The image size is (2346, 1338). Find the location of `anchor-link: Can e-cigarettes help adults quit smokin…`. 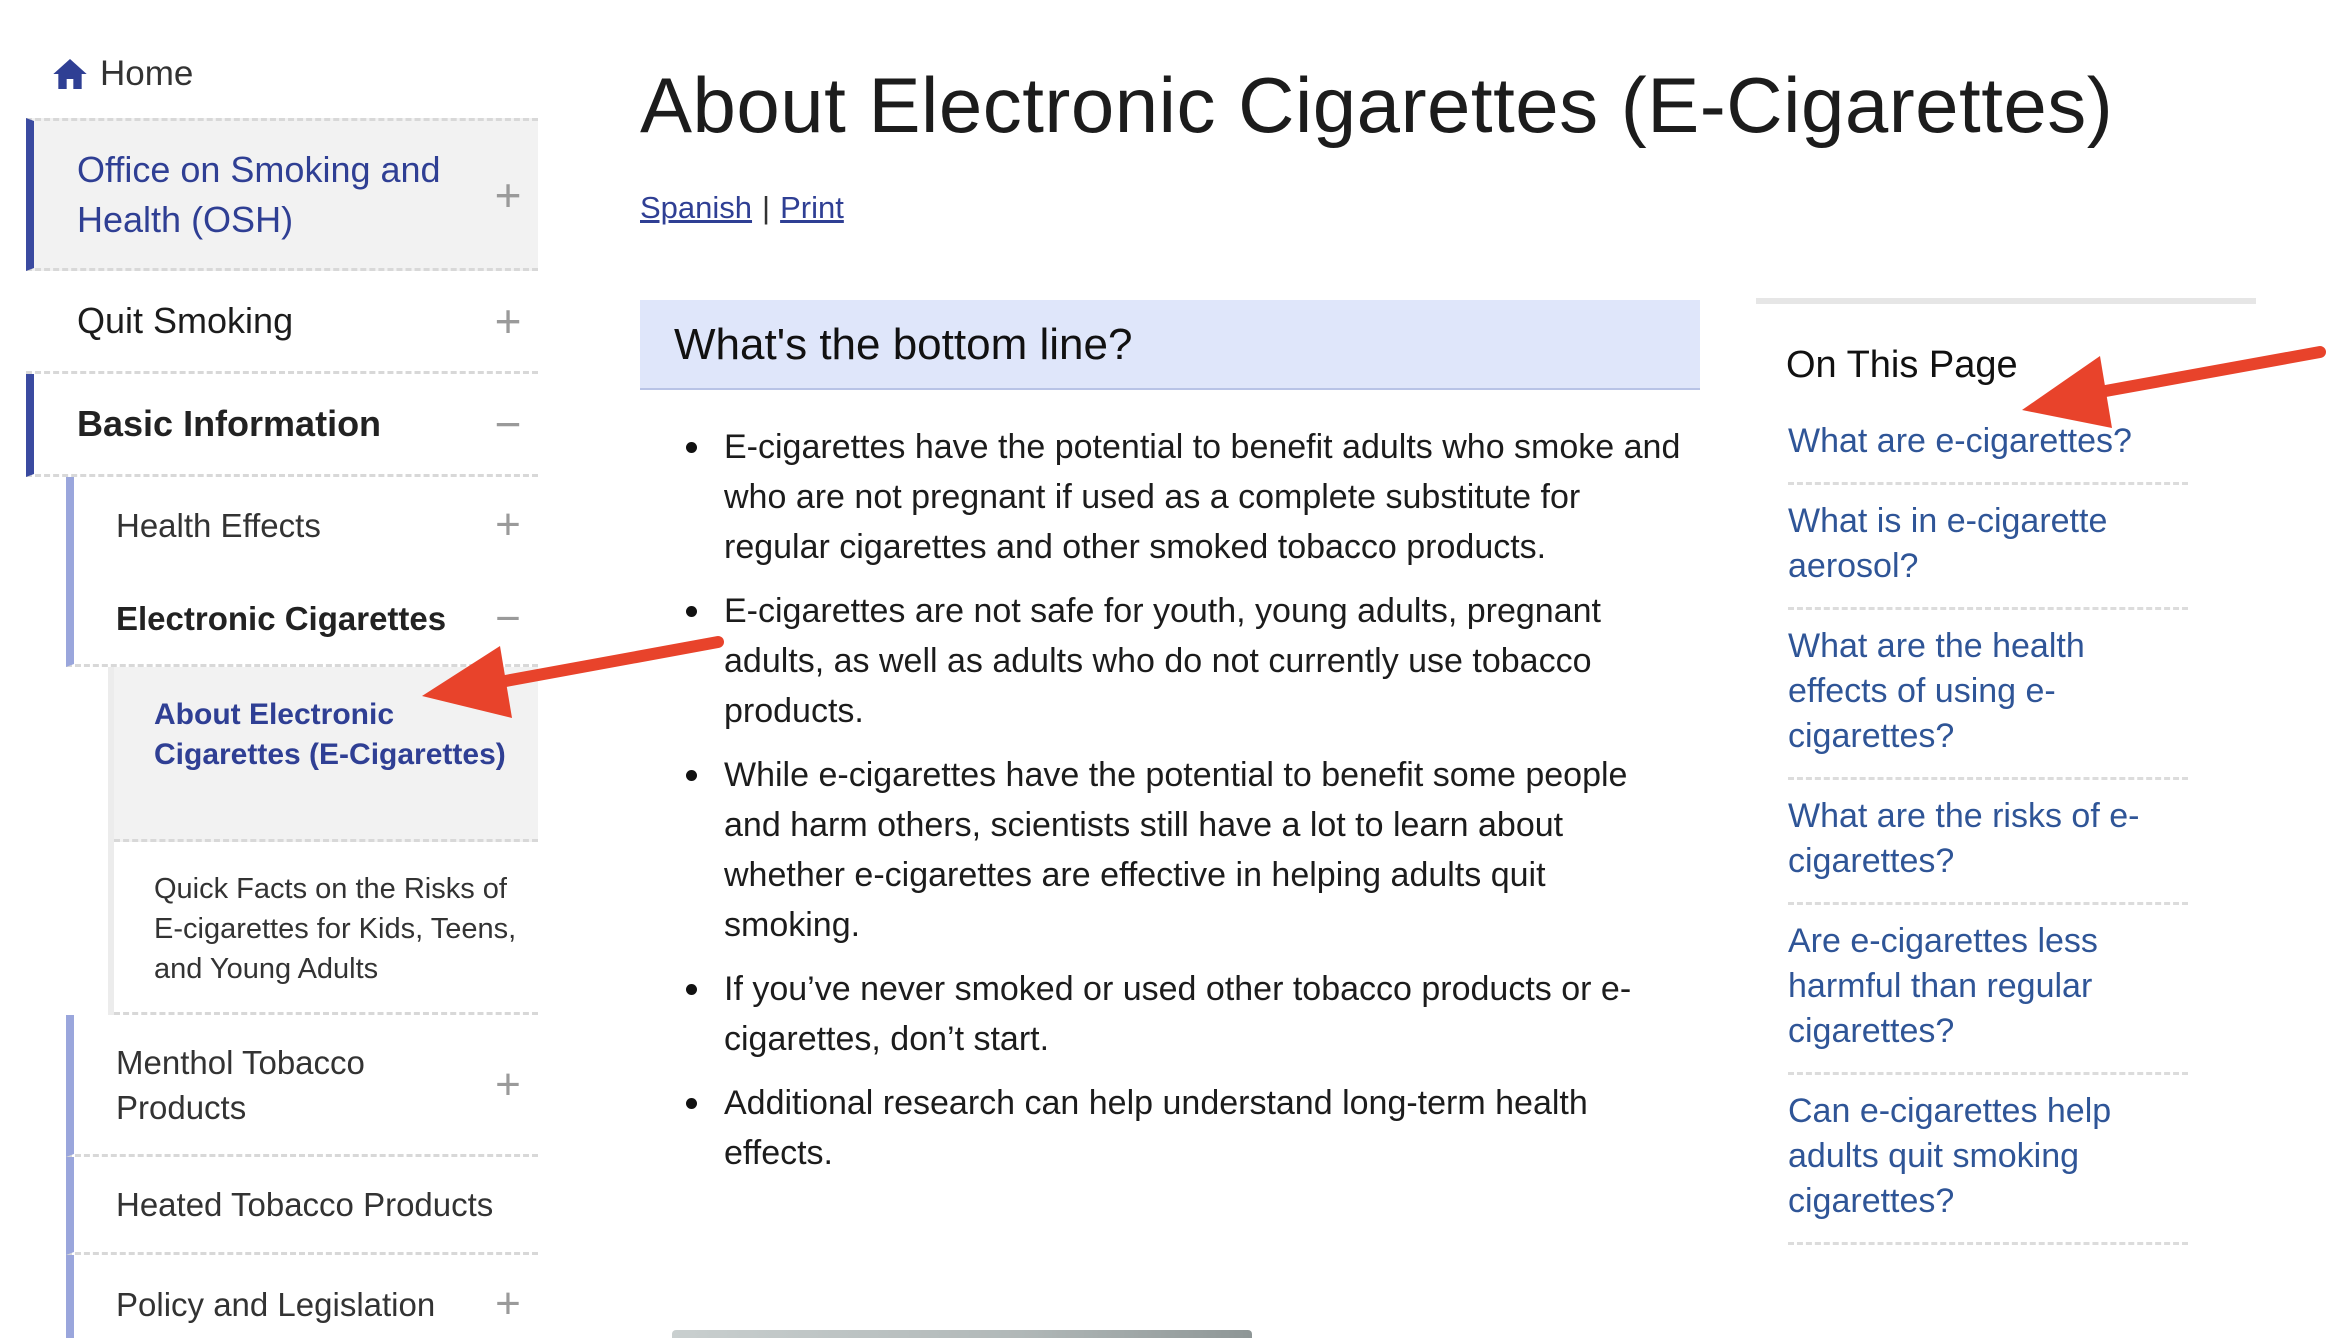

anchor-link: Can e-cigarettes help adults quit smokin… is located at coordinates (1988, 1160).